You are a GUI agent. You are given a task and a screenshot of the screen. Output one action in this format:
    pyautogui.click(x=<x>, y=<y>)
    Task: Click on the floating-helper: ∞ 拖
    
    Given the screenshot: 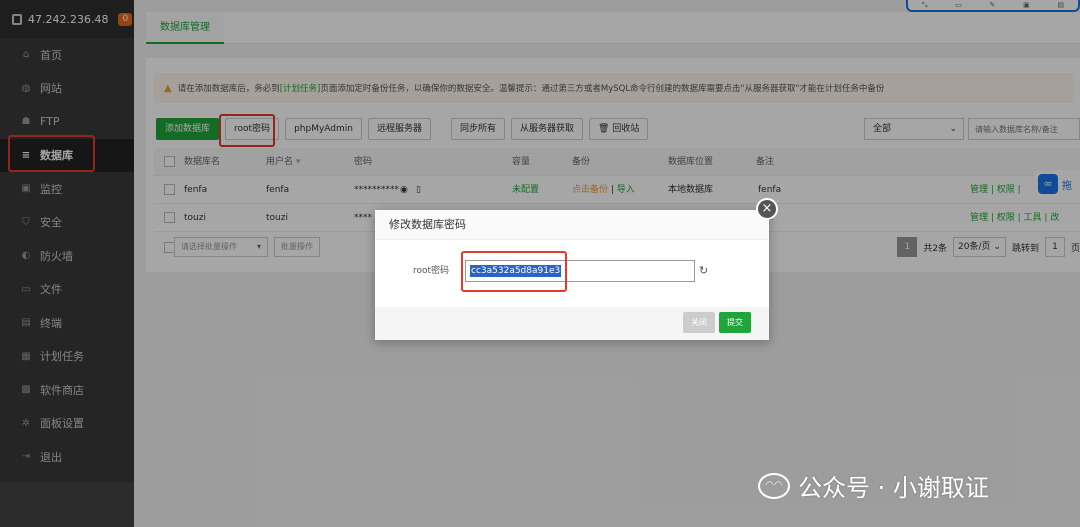 What is the action you would take?
    pyautogui.click(x=1057, y=184)
    